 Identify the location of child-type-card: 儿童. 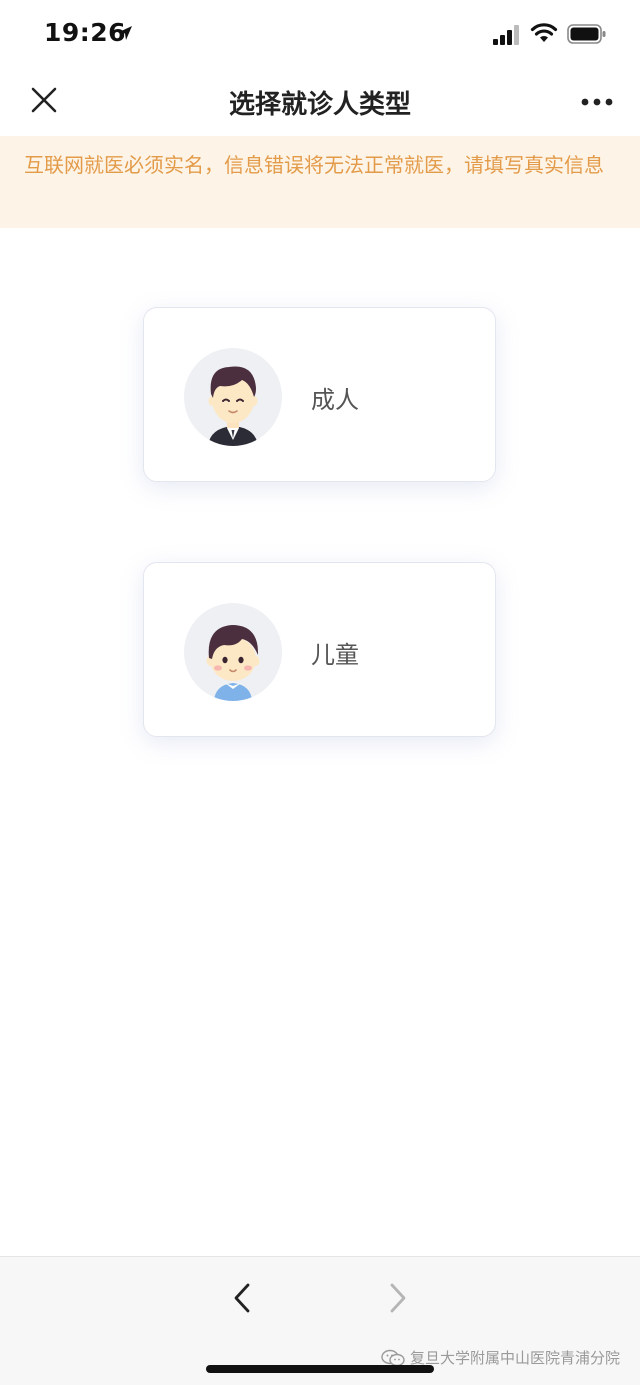
(319, 649).